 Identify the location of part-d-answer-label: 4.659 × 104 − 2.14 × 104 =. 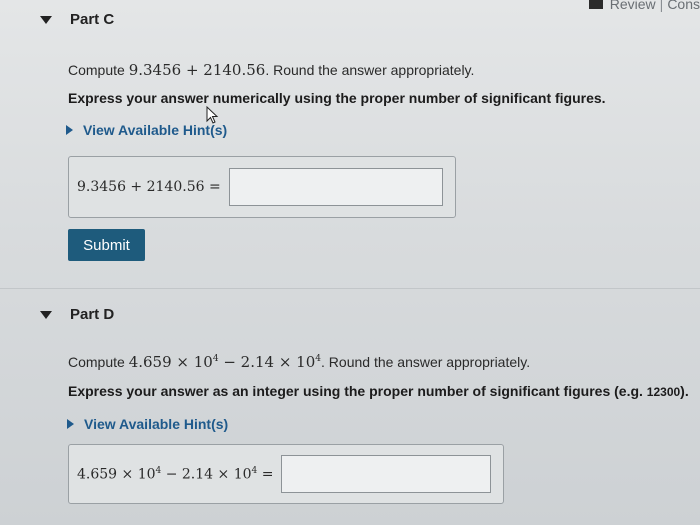
(175, 474).